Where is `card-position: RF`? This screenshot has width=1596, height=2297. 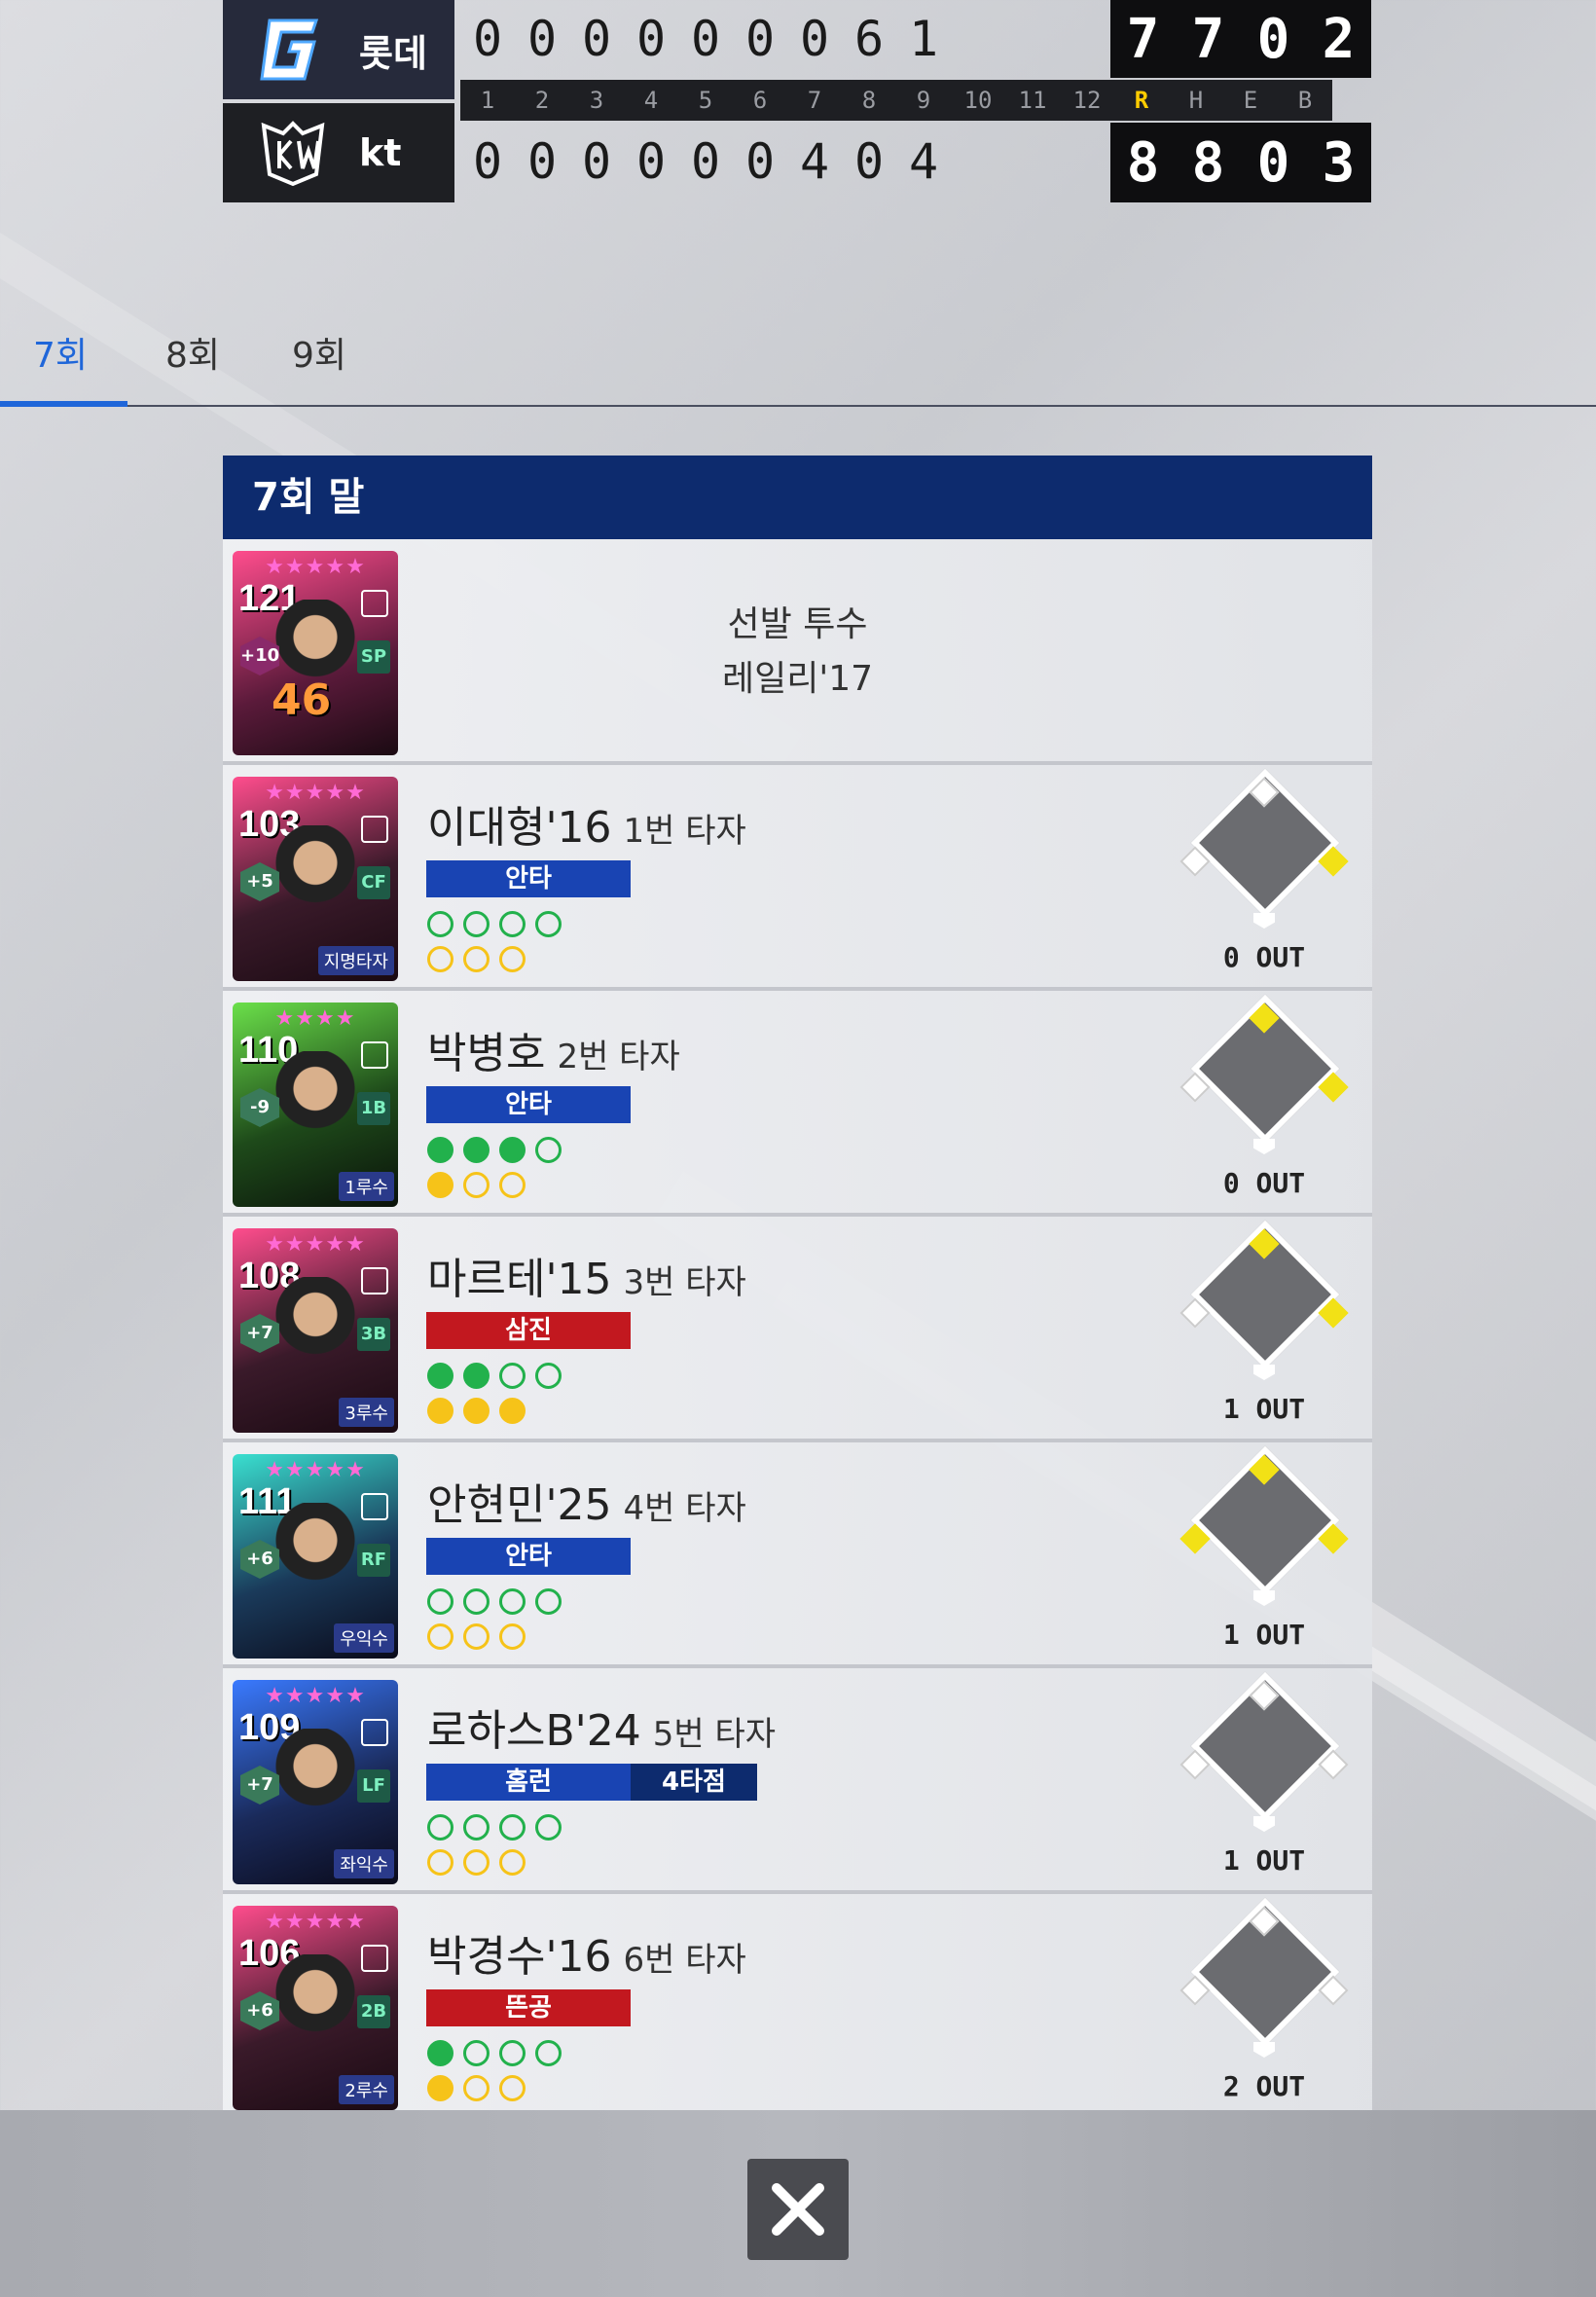 card-position: RF is located at coordinates (373, 1560).